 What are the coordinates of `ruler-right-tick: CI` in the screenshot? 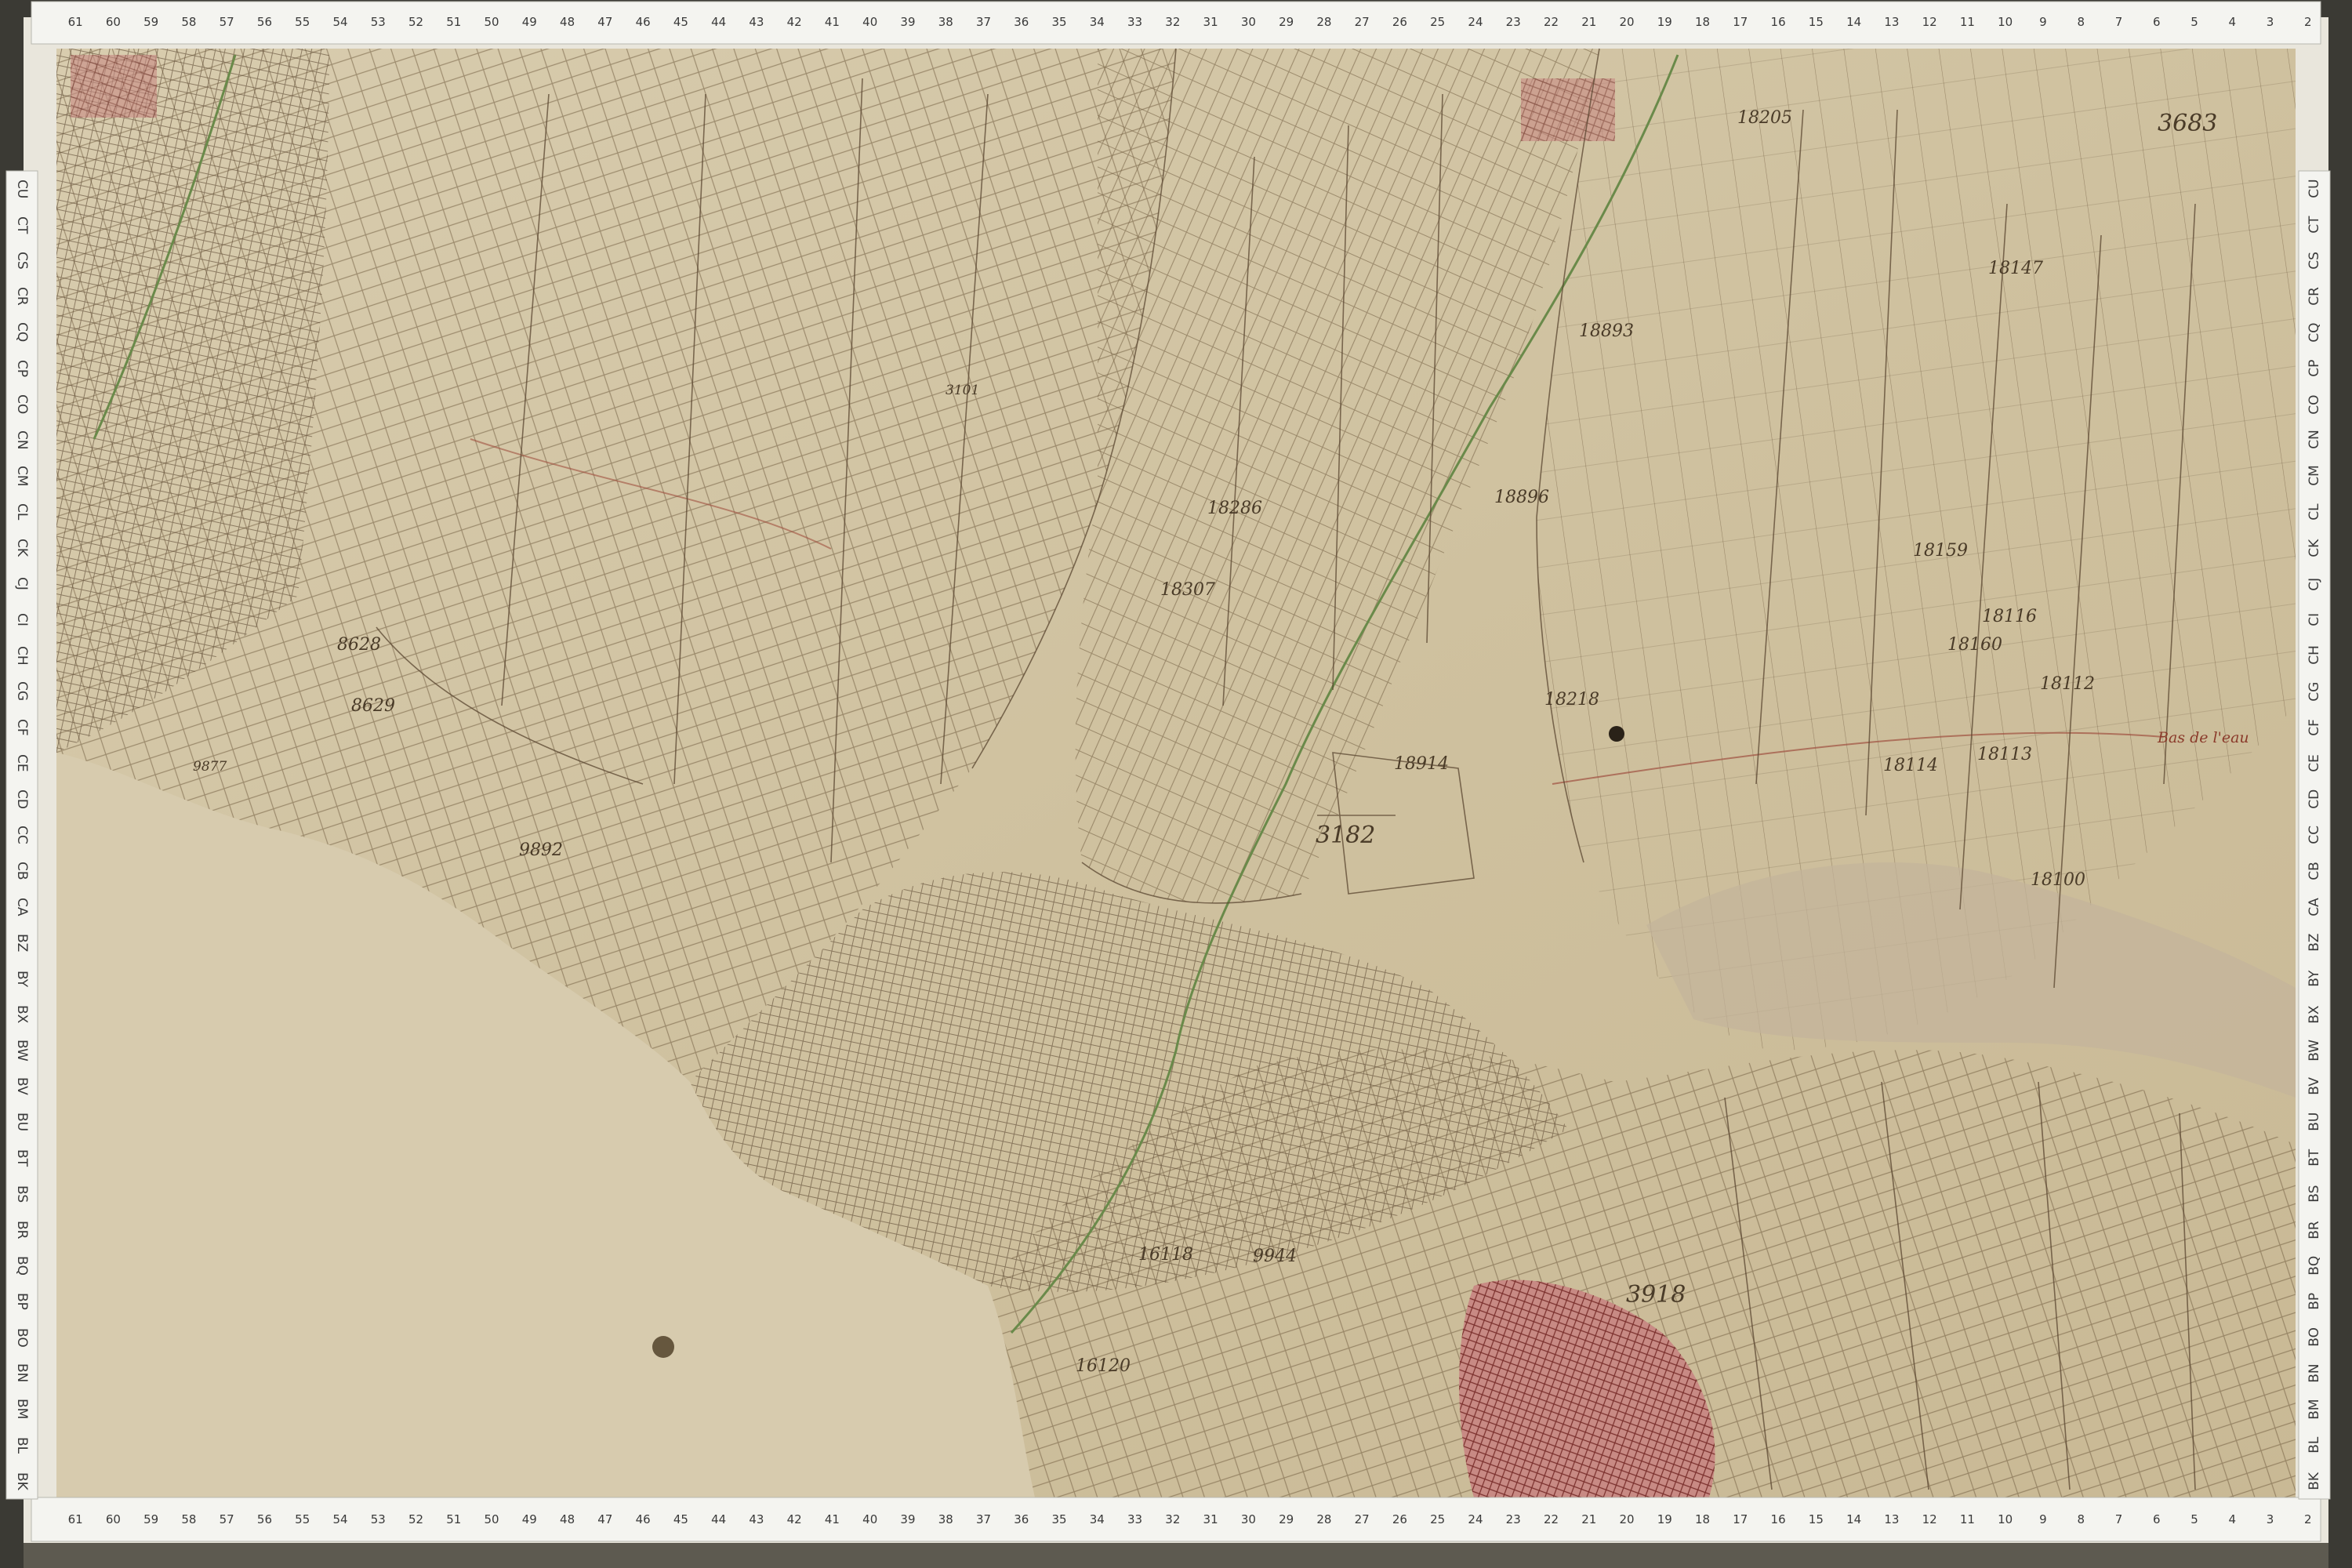 It's located at (2314, 619).